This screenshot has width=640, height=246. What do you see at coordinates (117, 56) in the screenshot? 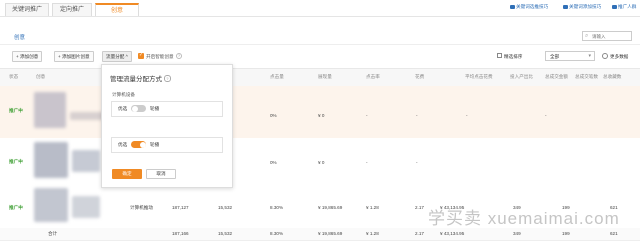
I see `traffic-distribution-button: 流量分配 ^` at bounding box center [117, 56].